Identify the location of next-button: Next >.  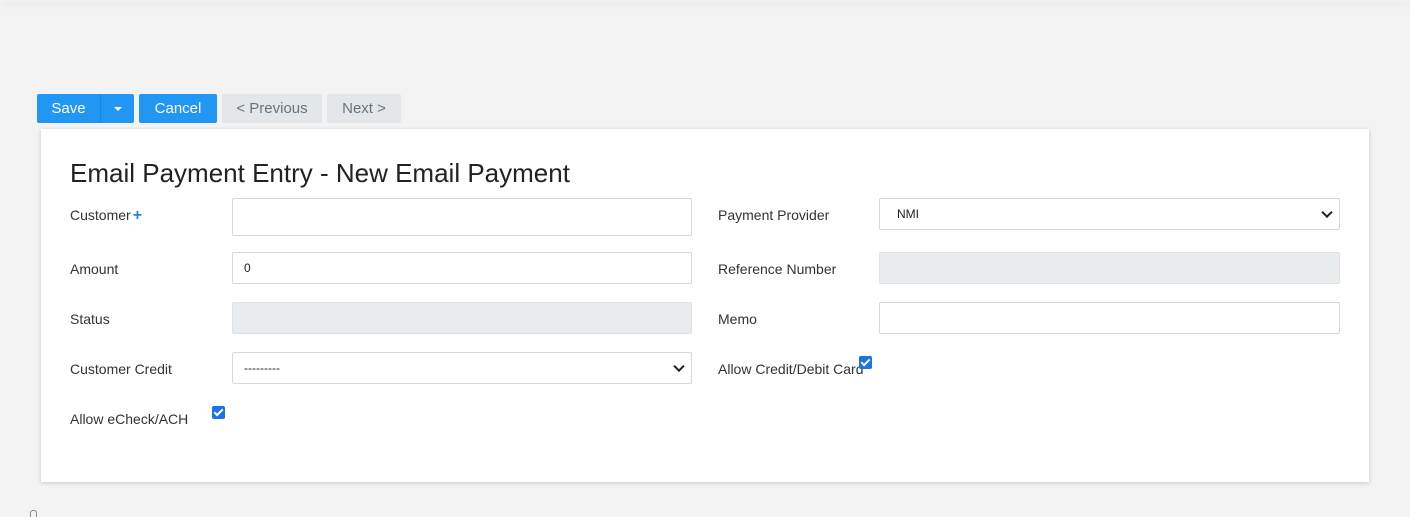
(364, 108).